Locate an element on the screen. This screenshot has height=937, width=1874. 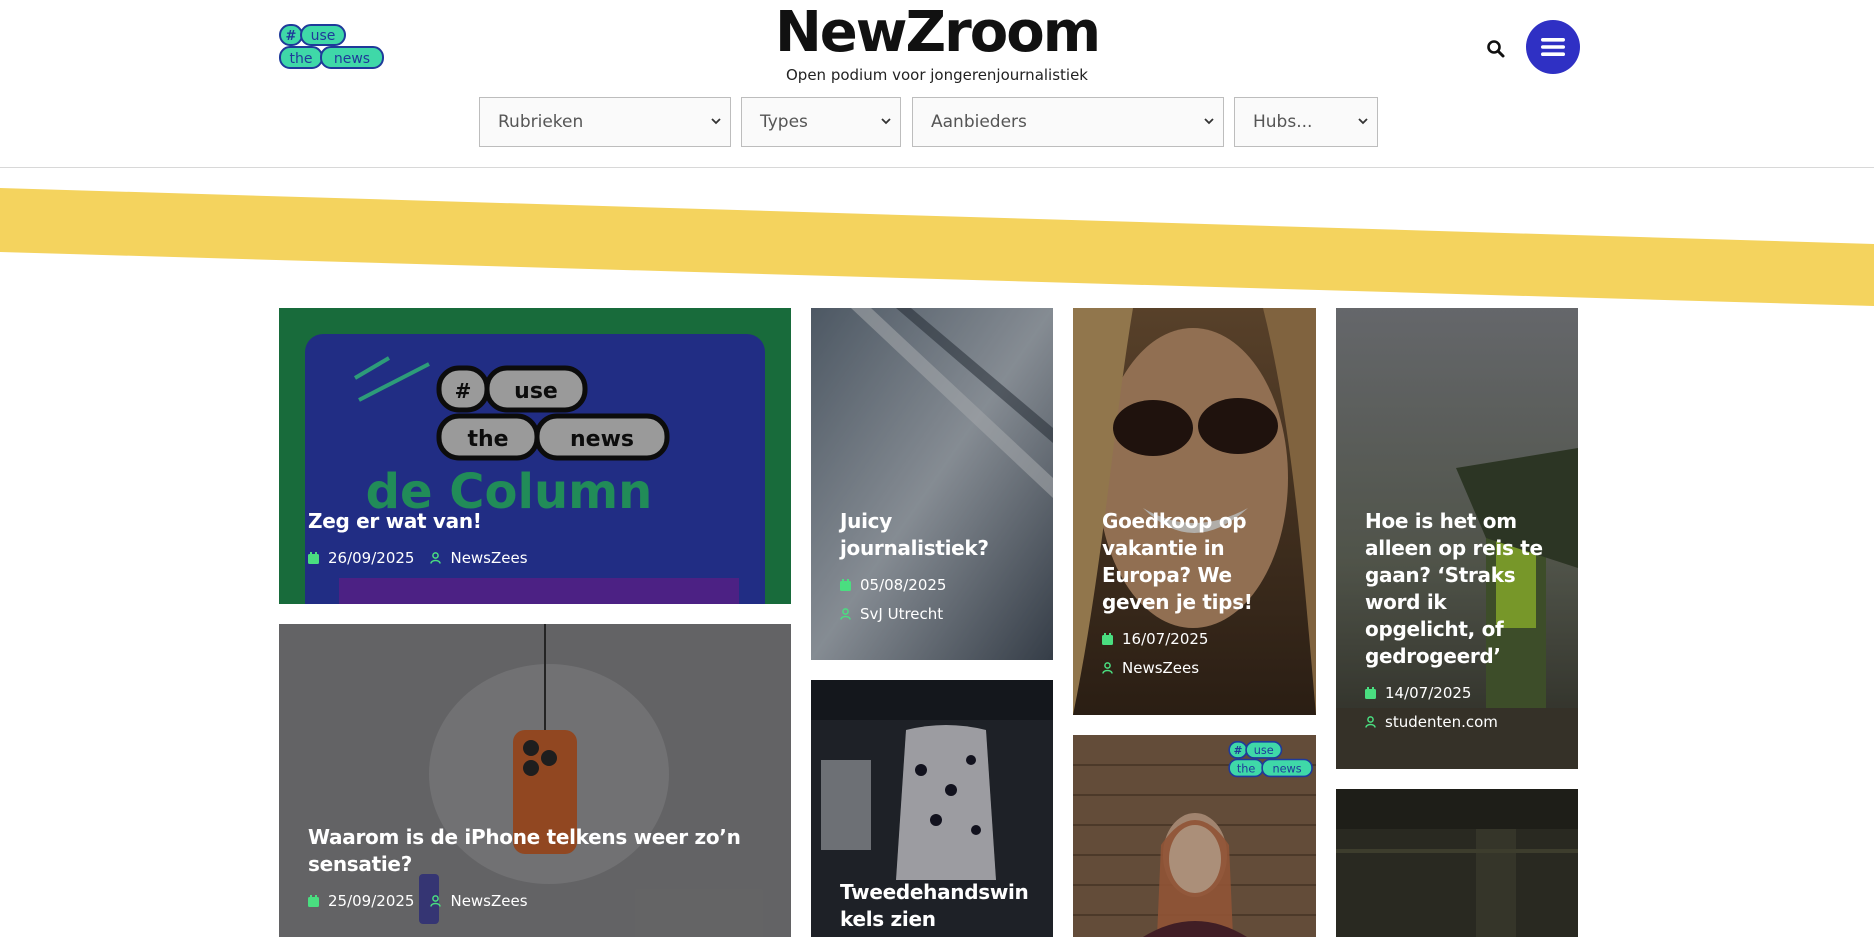
article-date: 16/07/2025 is located at coordinates (1199, 639).